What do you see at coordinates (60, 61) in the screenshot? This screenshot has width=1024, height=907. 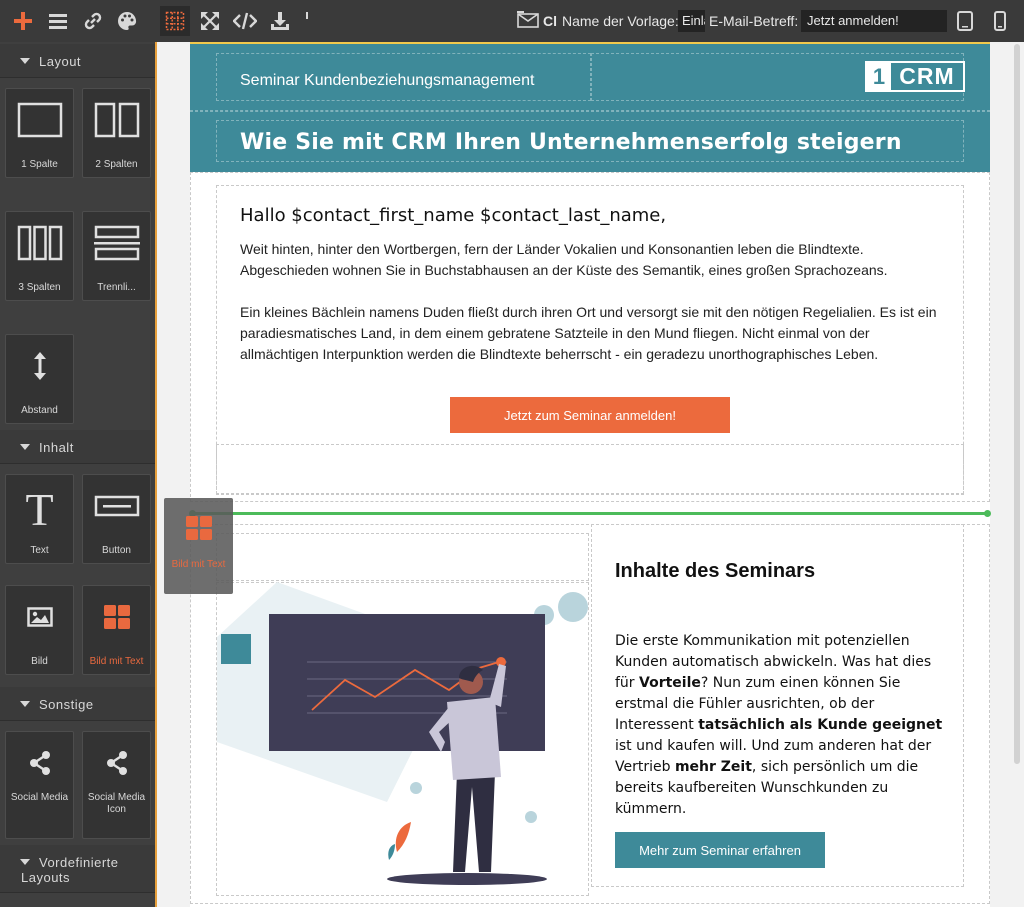 I see `section-label: Layout` at bounding box center [60, 61].